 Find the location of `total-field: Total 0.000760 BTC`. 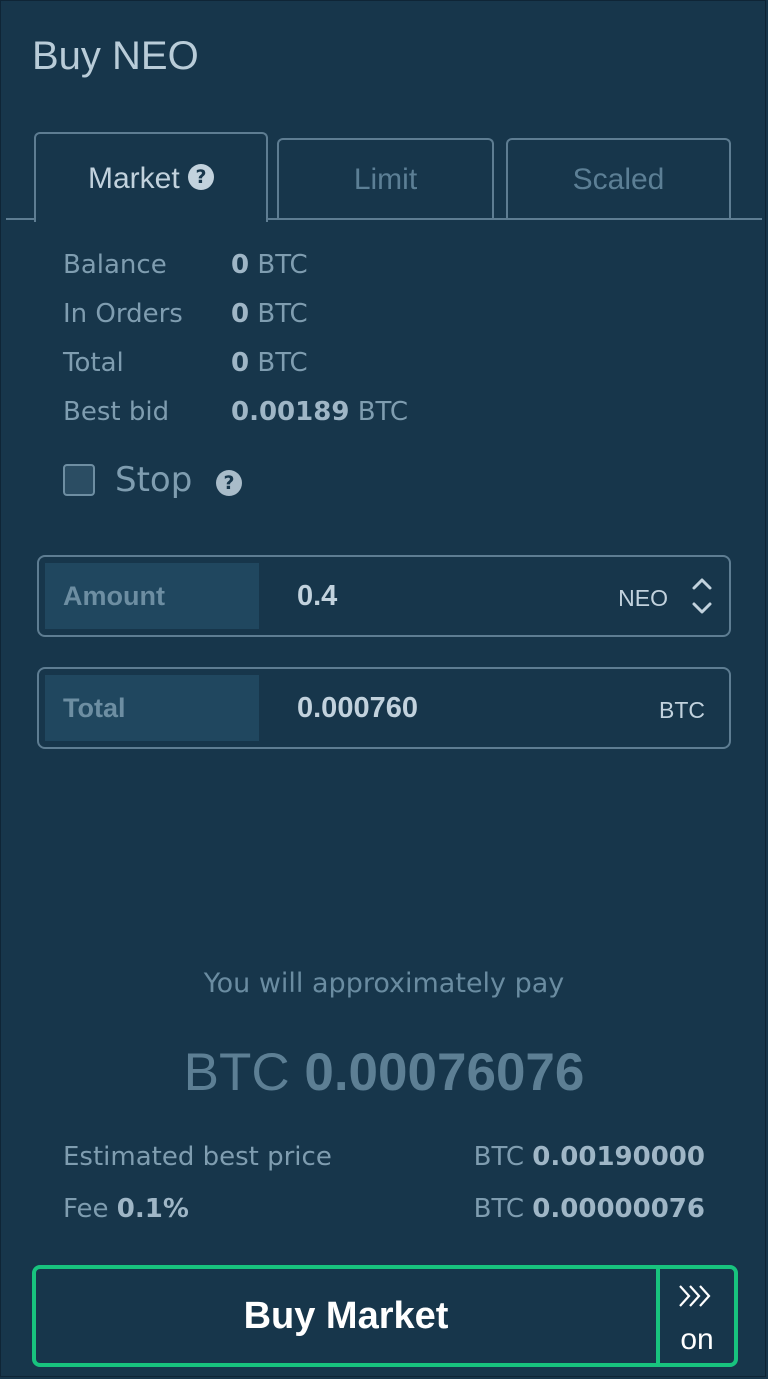

total-field: Total 0.000760 BTC is located at coordinates (384, 708).